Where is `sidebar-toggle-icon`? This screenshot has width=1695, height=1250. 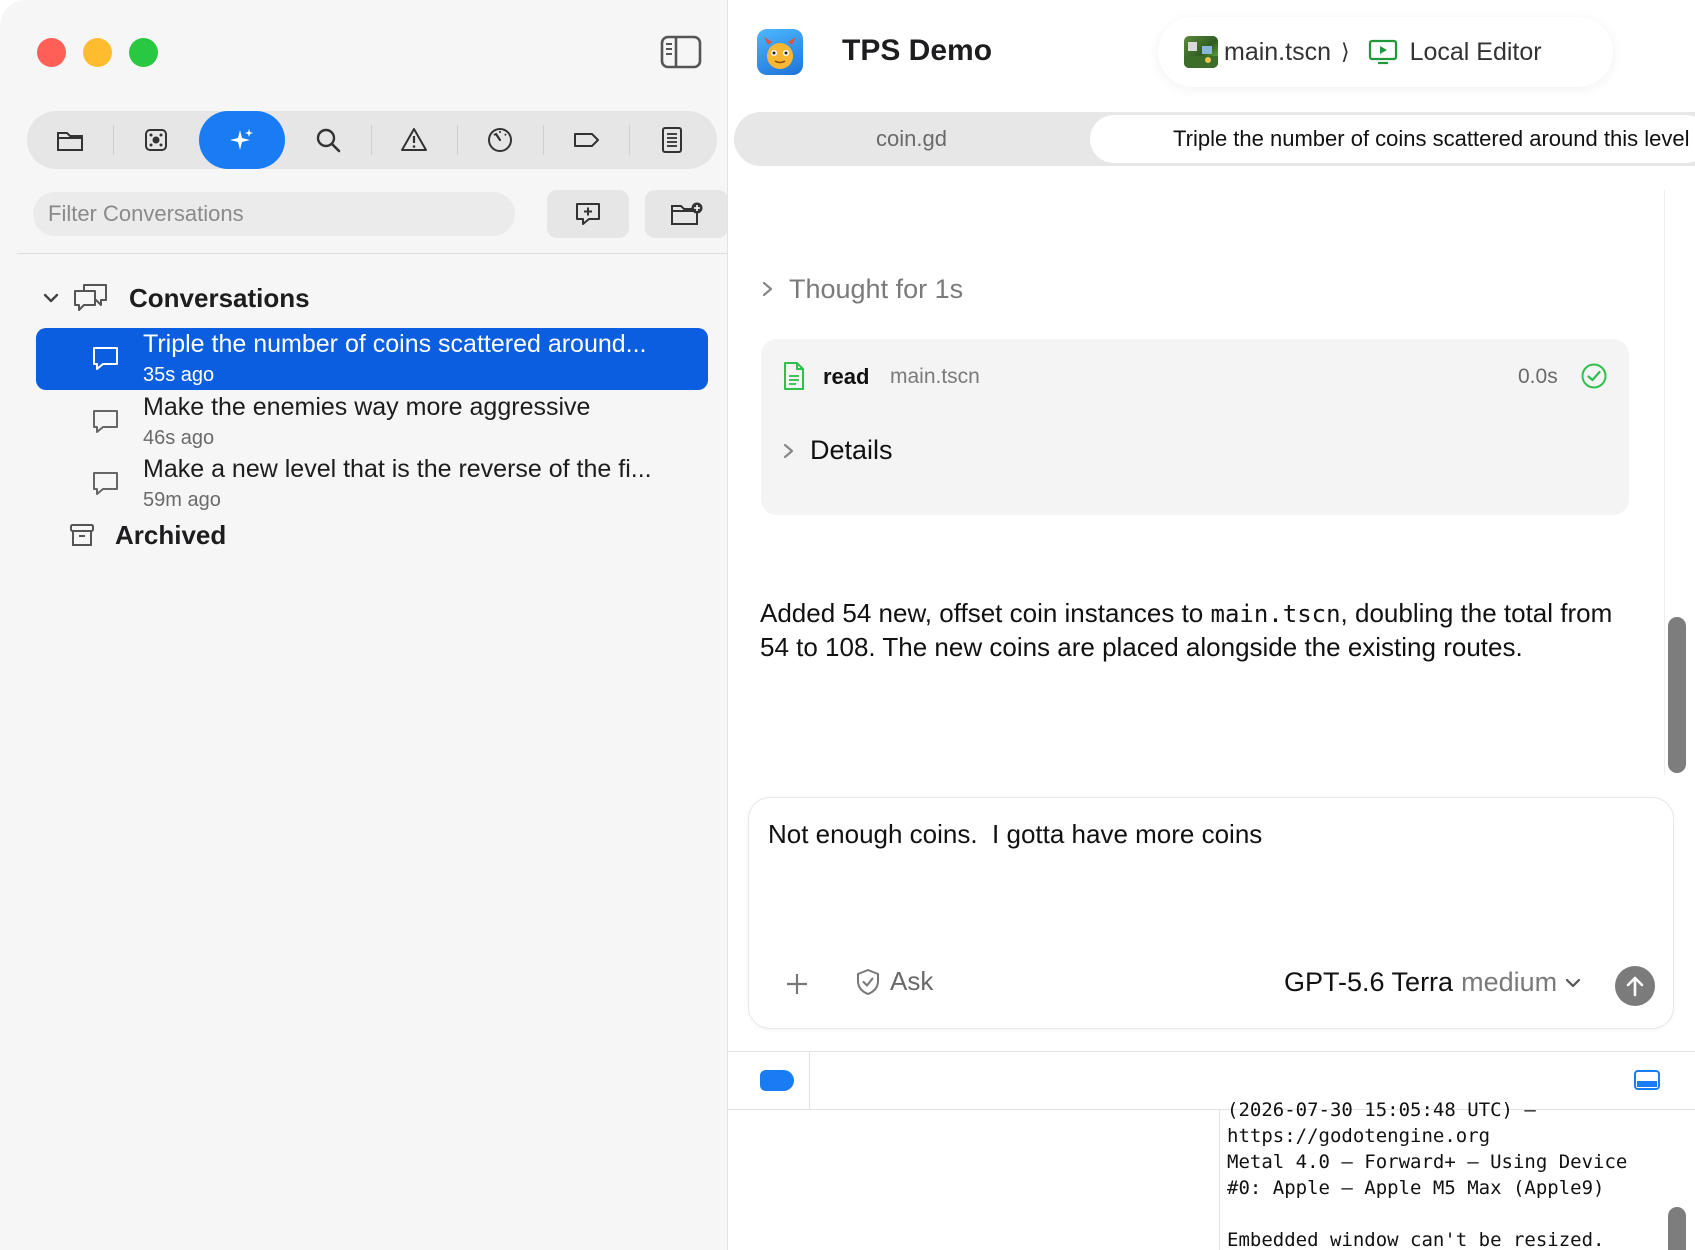 sidebar-toggle-icon is located at coordinates (681, 52).